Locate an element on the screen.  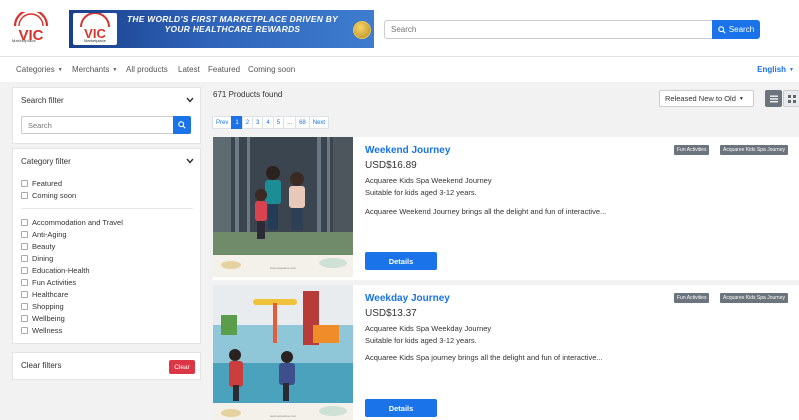
filter-healthcare: Healthcare is located at coordinates (44, 294).